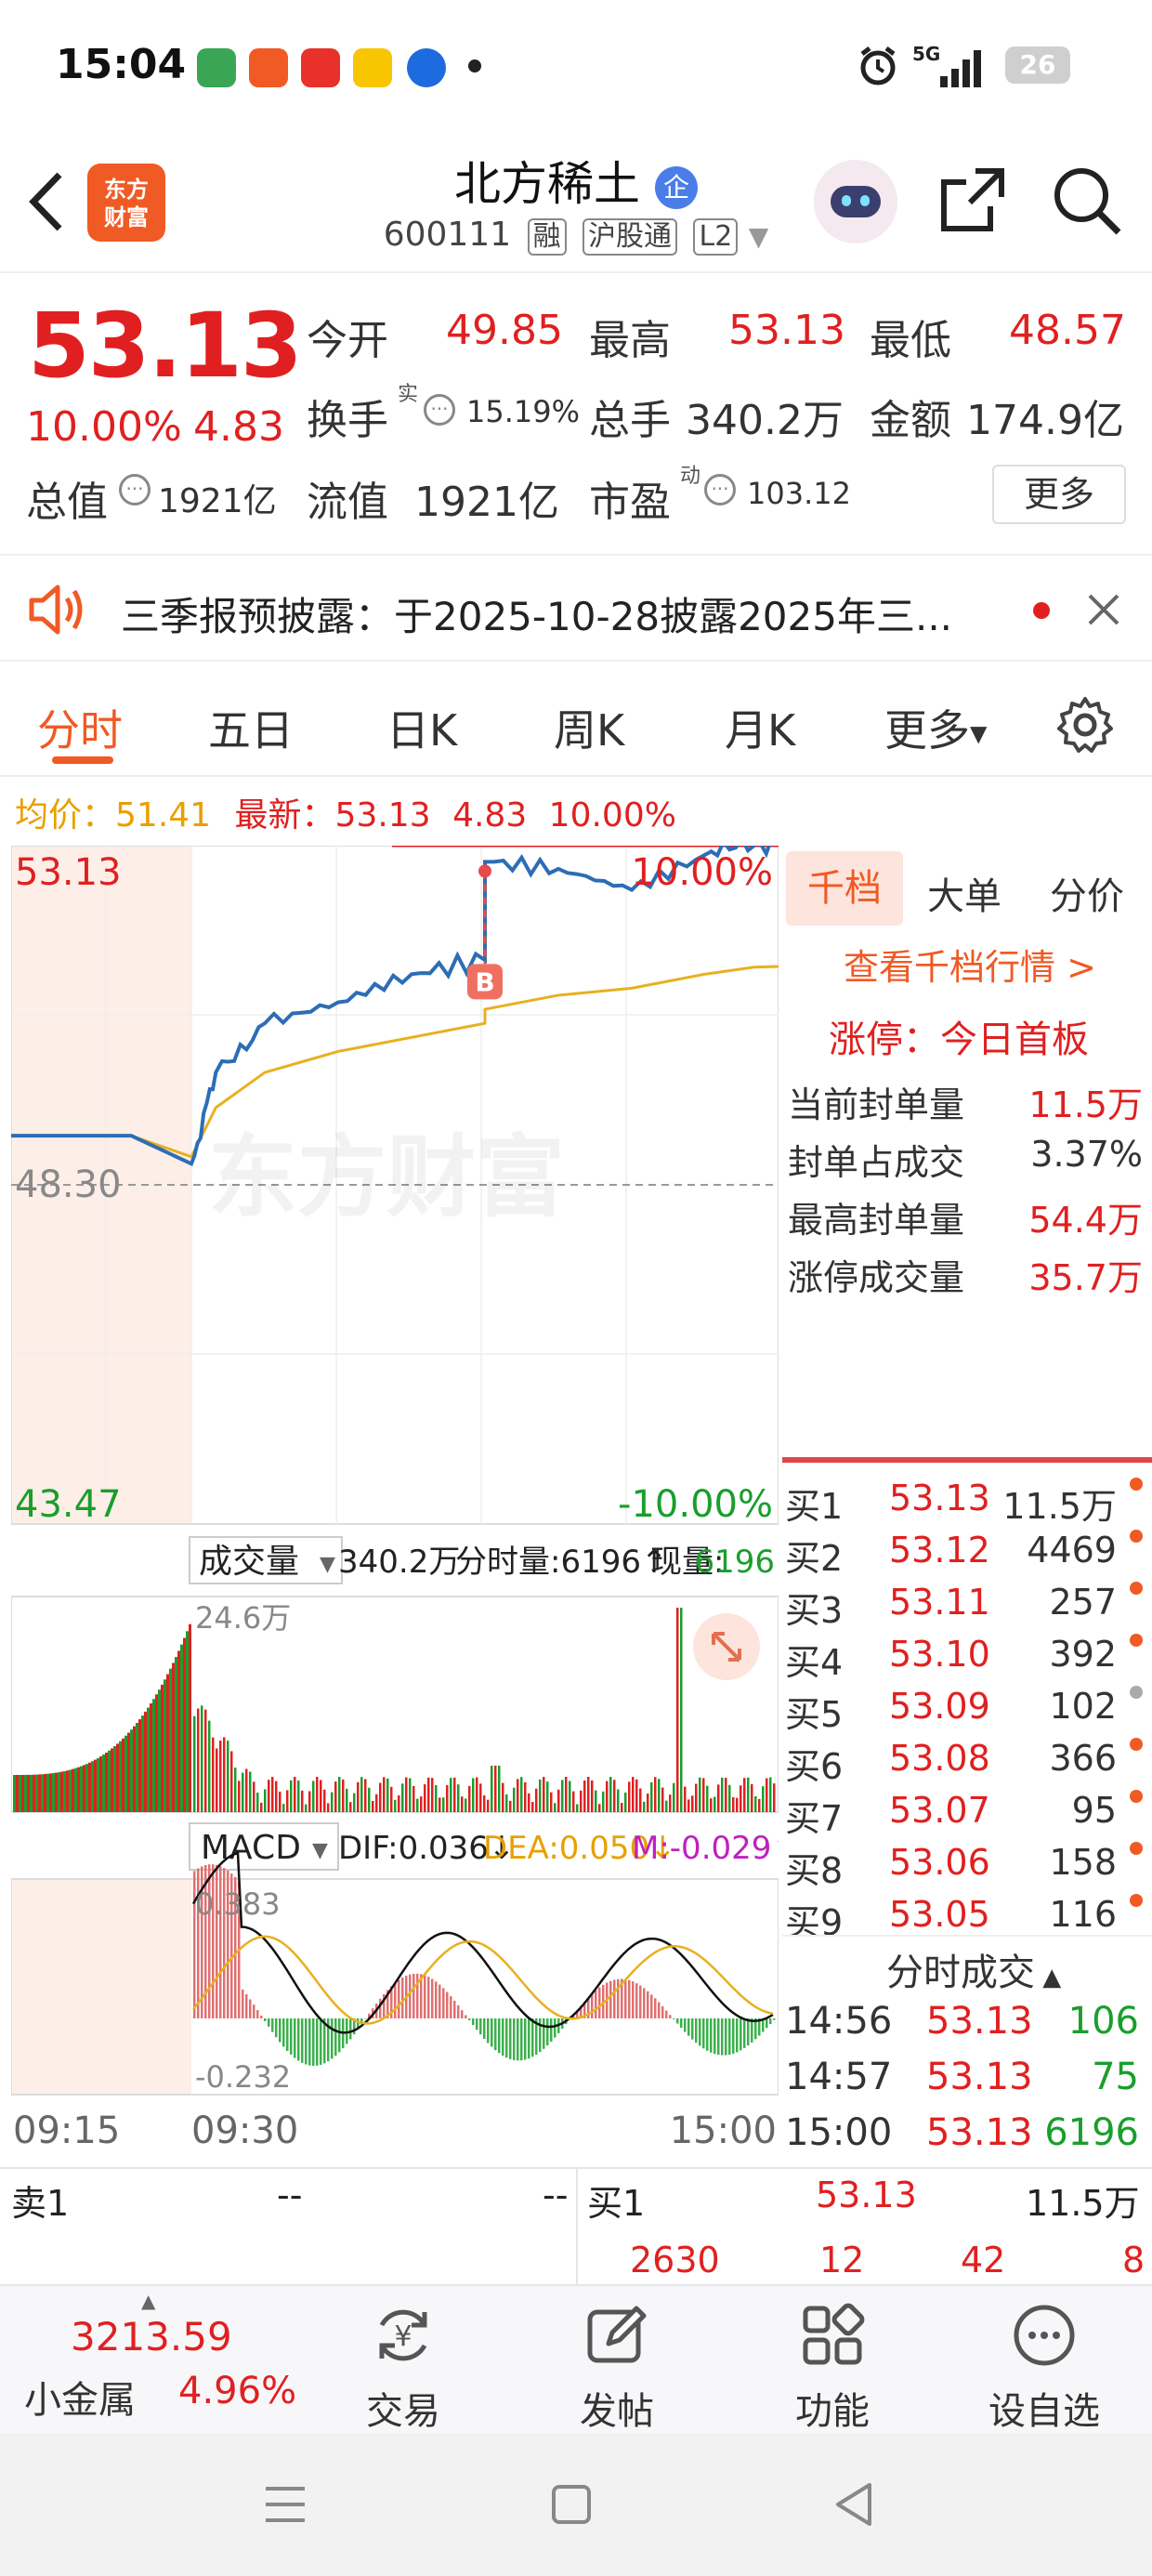 The width and height of the screenshot is (1152, 2576). I want to click on tab-weekly-k: 周K, so click(589, 727).